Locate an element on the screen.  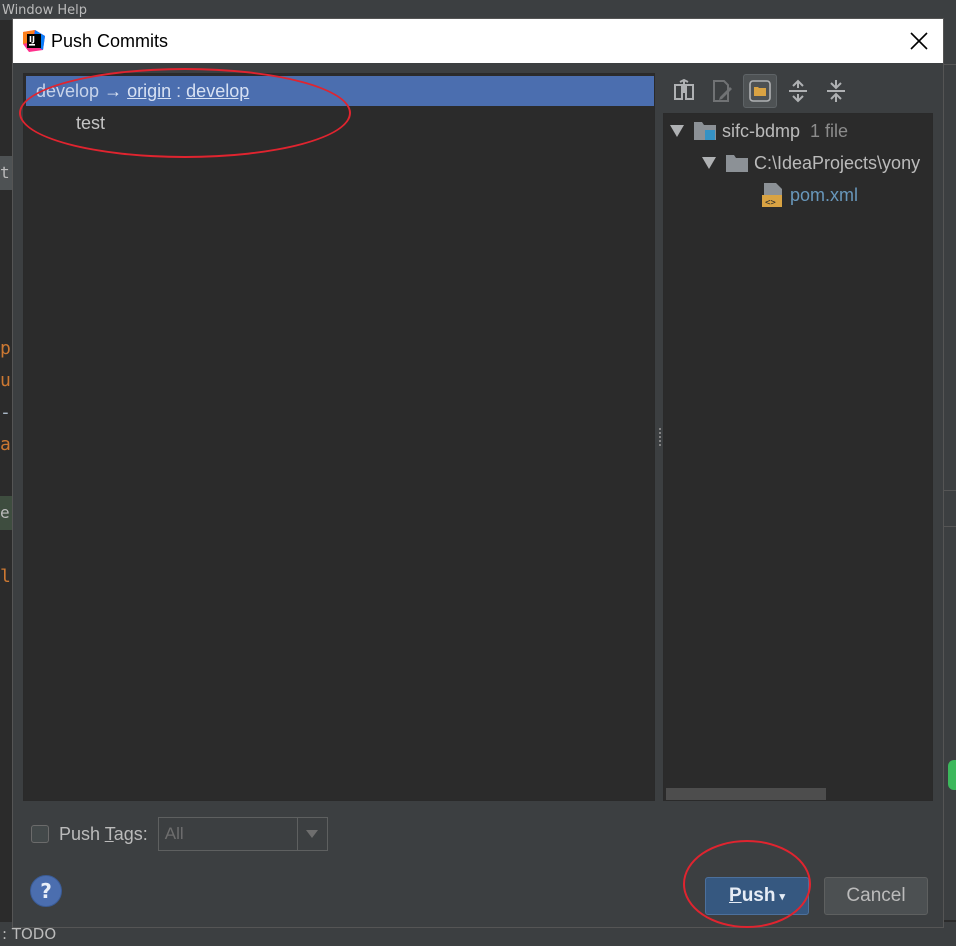
ide-code-highlight-fragment: e is located at coordinates (6, 513).